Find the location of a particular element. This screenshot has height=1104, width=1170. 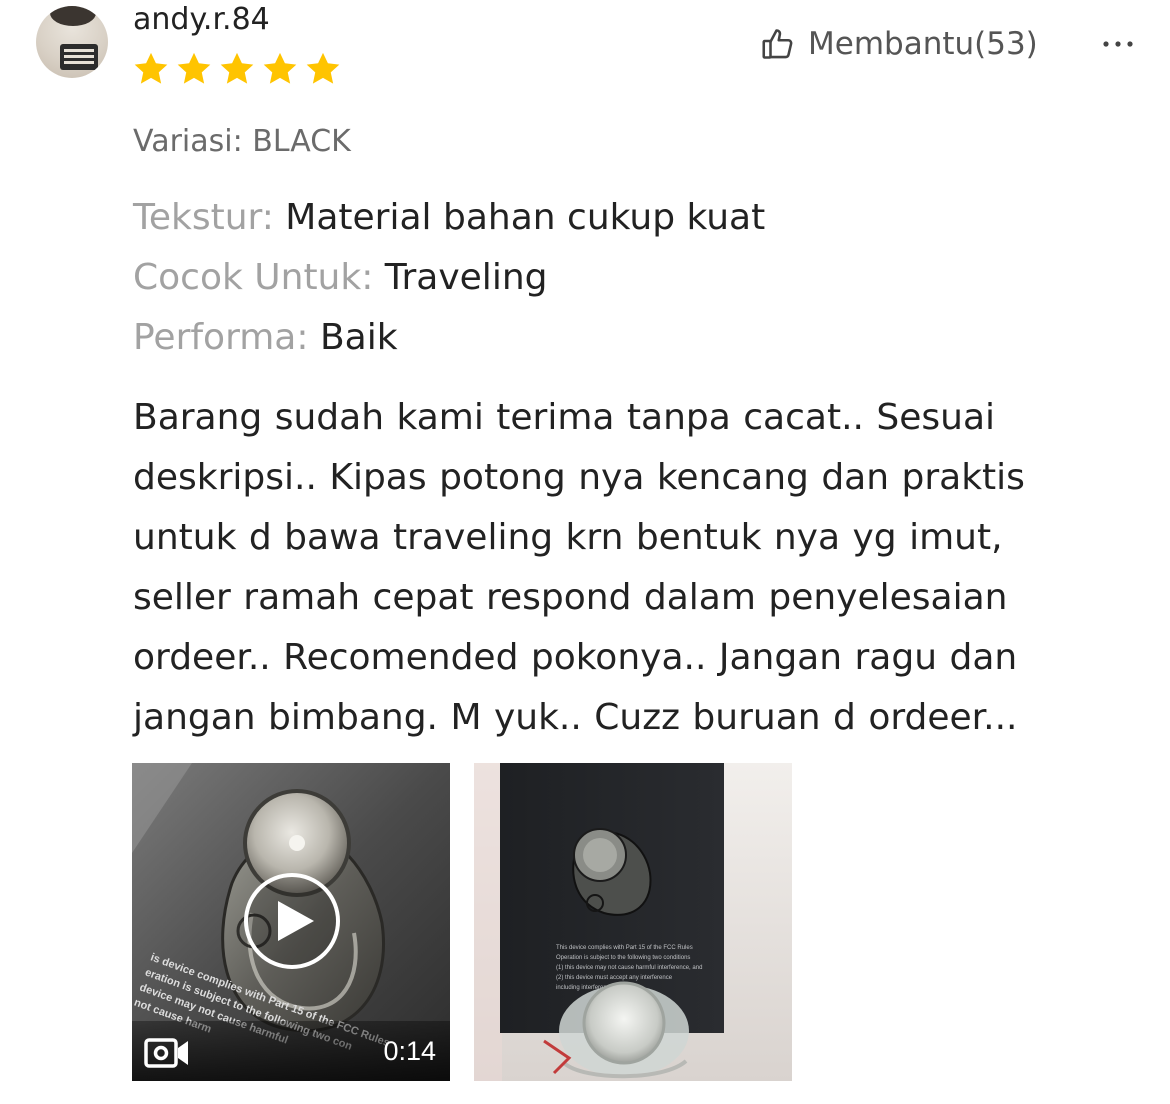

attribute-value: Material bahan cukup kuat is located at coordinates (525, 217).